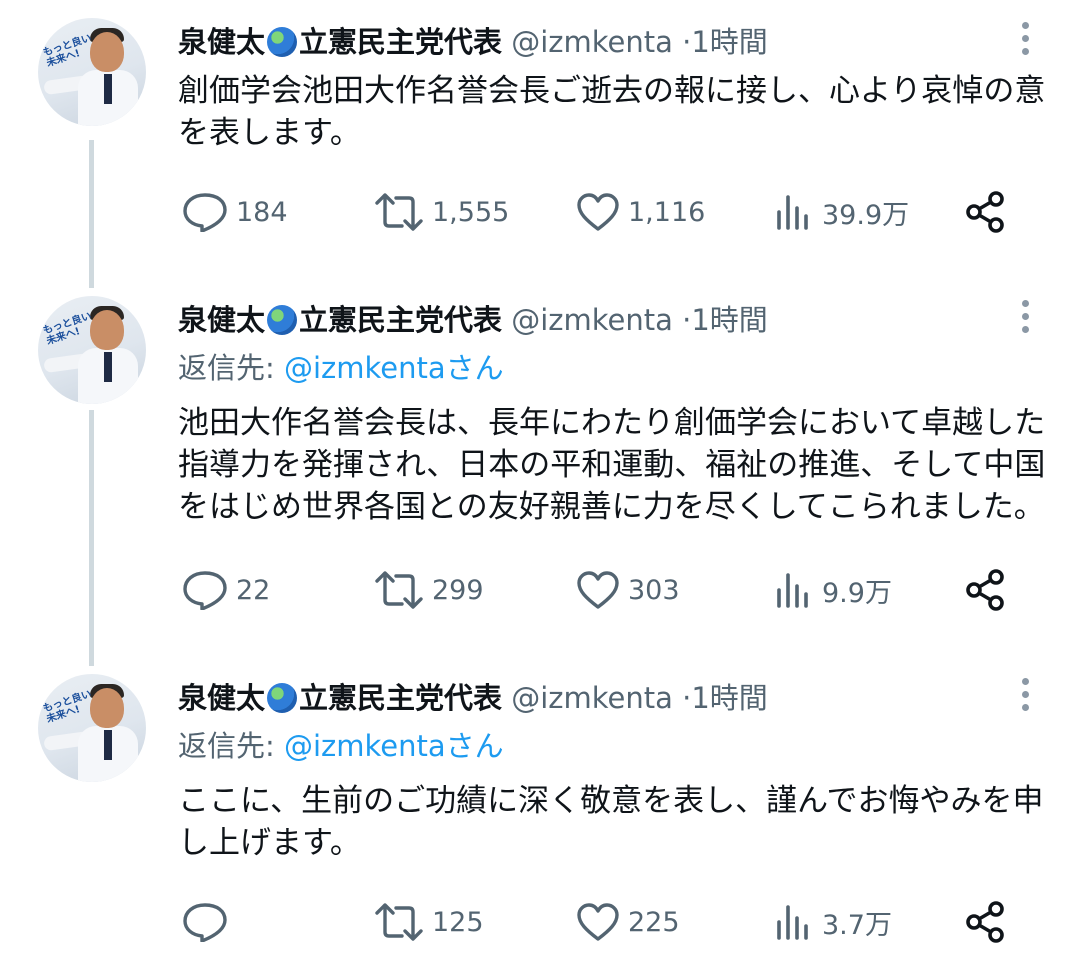 The height and width of the screenshot is (954, 1080). What do you see at coordinates (429, 922) in the screenshot?
I see `retweet-button: 125` at bounding box center [429, 922].